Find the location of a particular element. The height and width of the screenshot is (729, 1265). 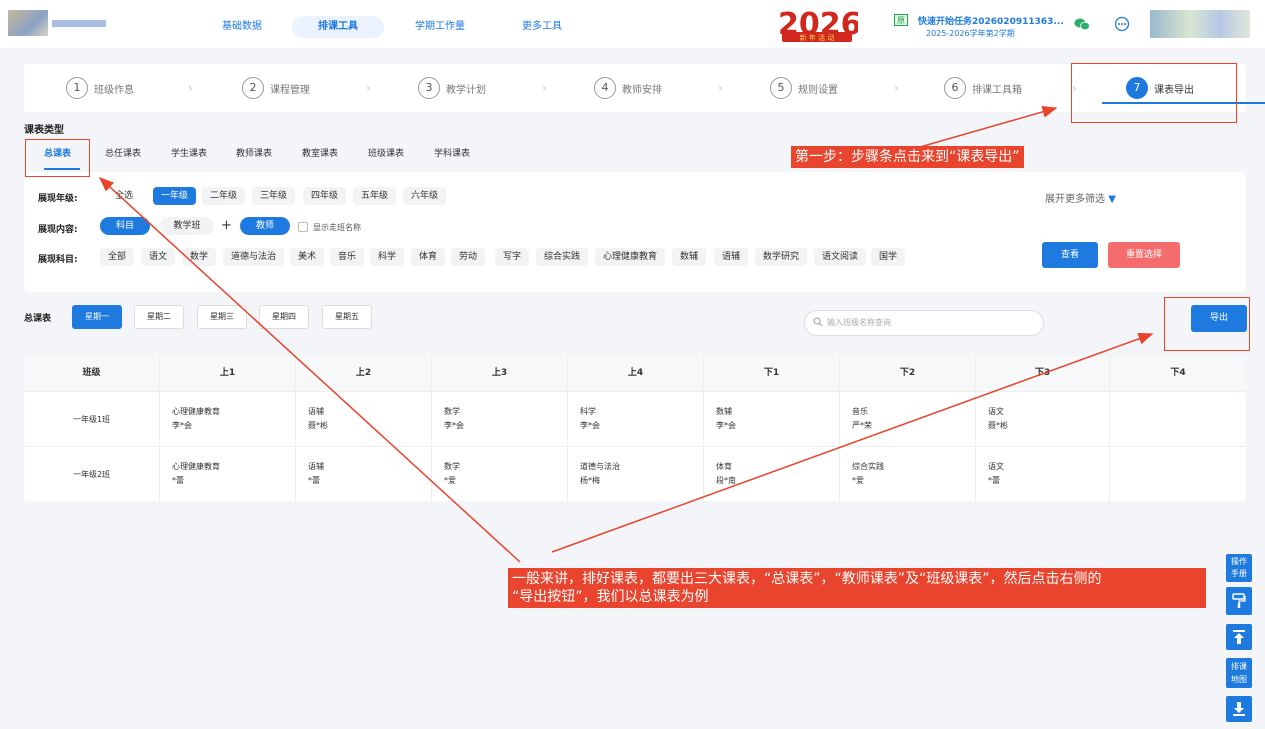

arrow-to-export-step is located at coordinates (988, 126).